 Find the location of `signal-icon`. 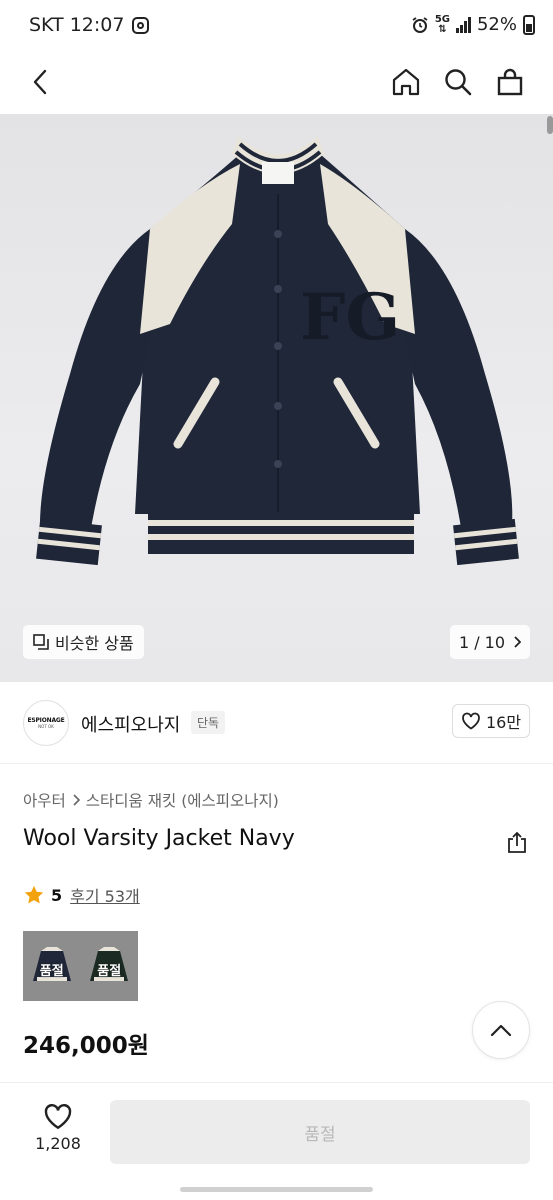

signal-icon is located at coordinates (463, 24).